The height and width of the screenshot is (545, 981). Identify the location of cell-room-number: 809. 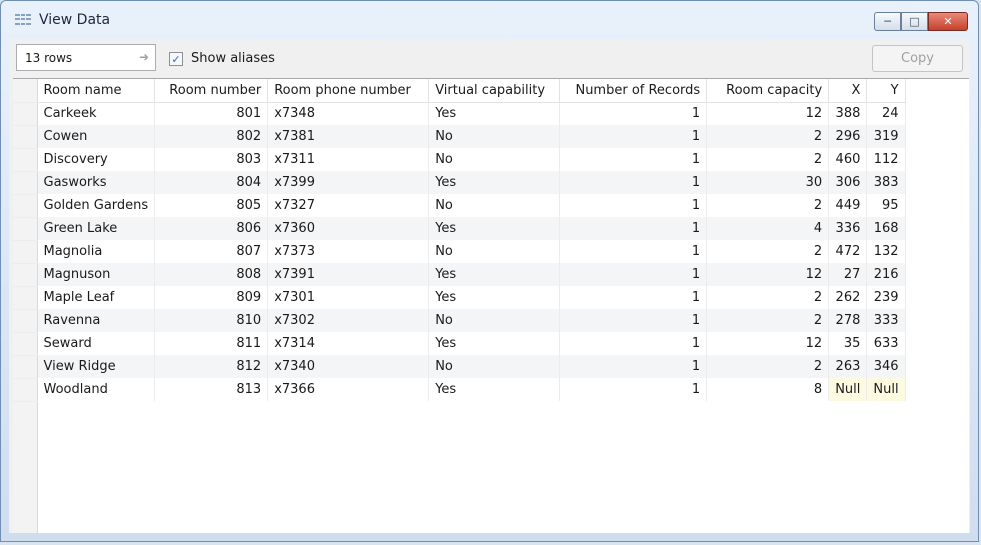
(211, 297).